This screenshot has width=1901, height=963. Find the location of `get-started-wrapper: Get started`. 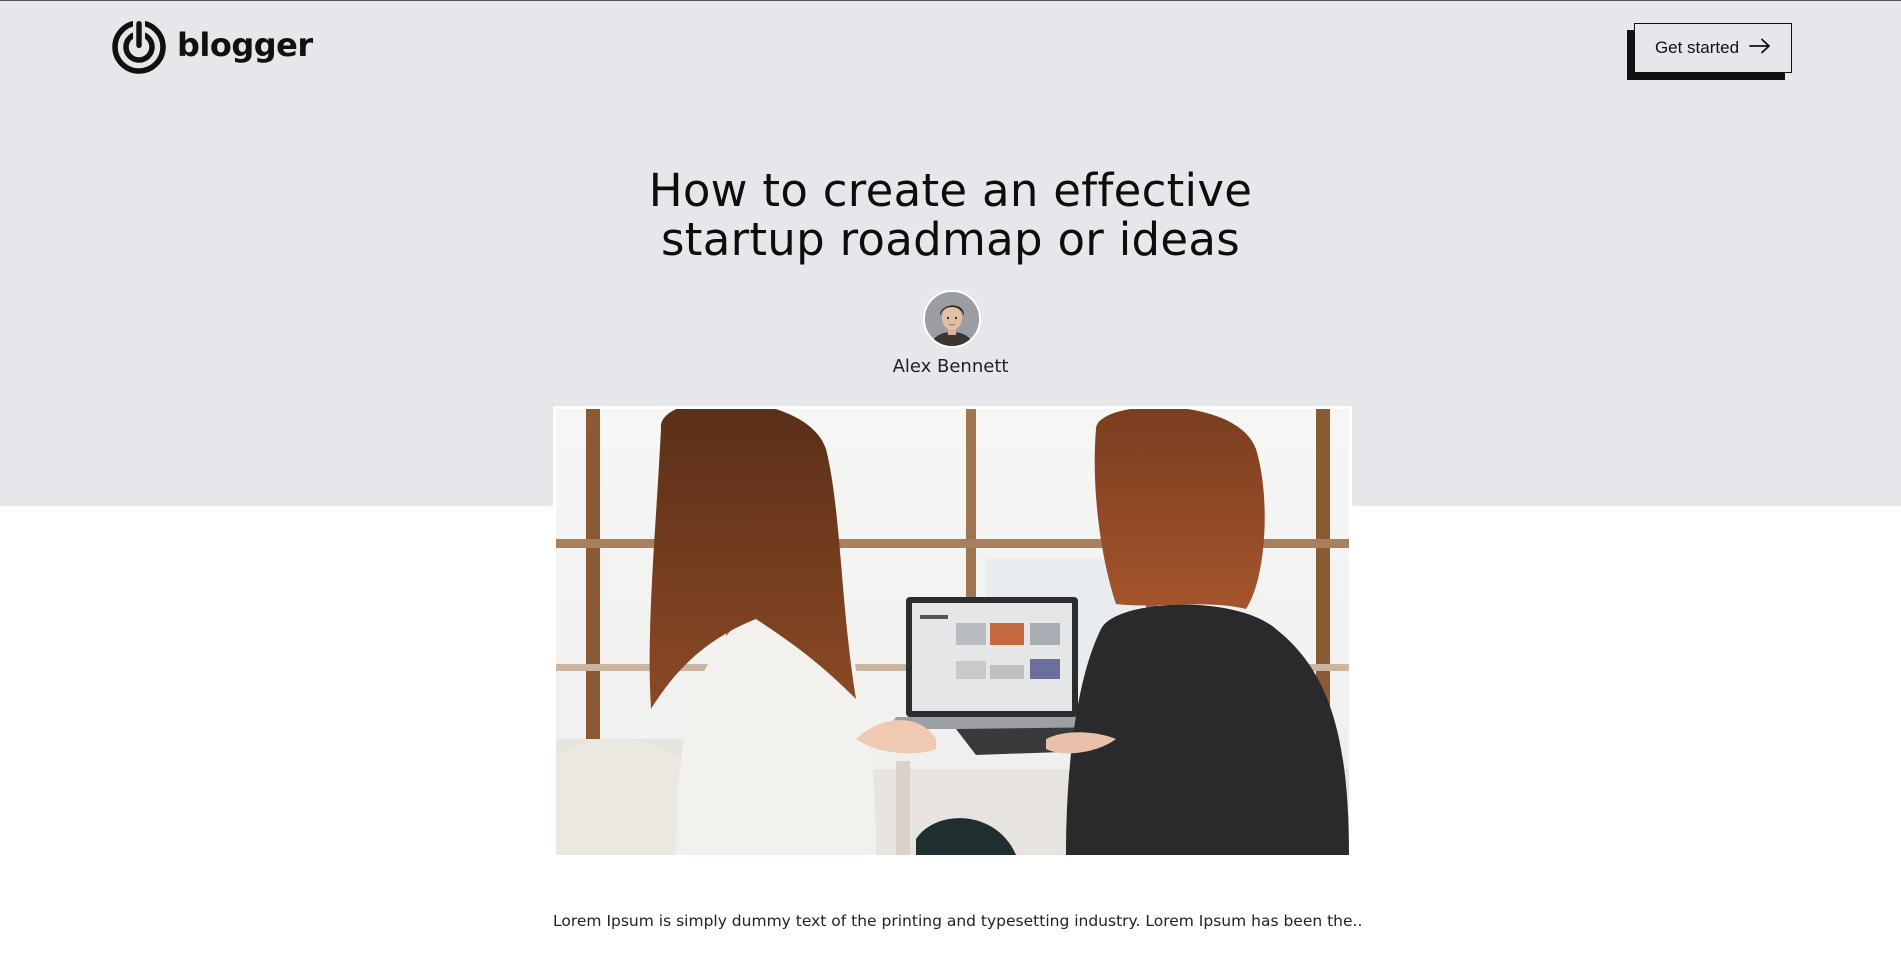

get-started-wrapper: Get started is located at coordinates (1709, 51).